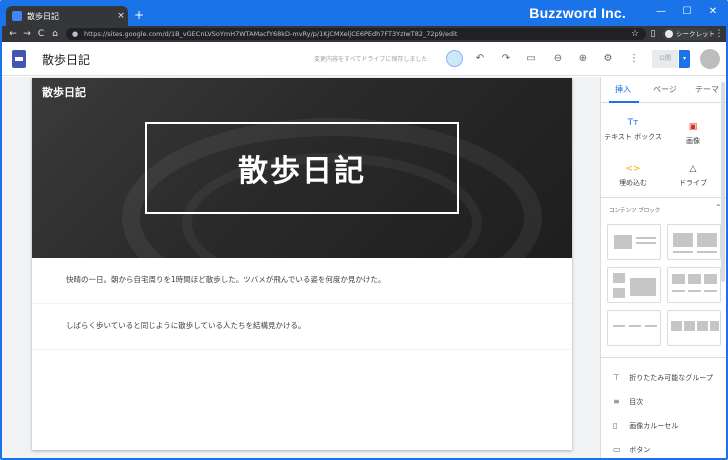 The image size is (728, 460). What do you see at coordinates (636, 402) in the screenshot?
I see `list-label: 目次` at bounding box center [636, 402].